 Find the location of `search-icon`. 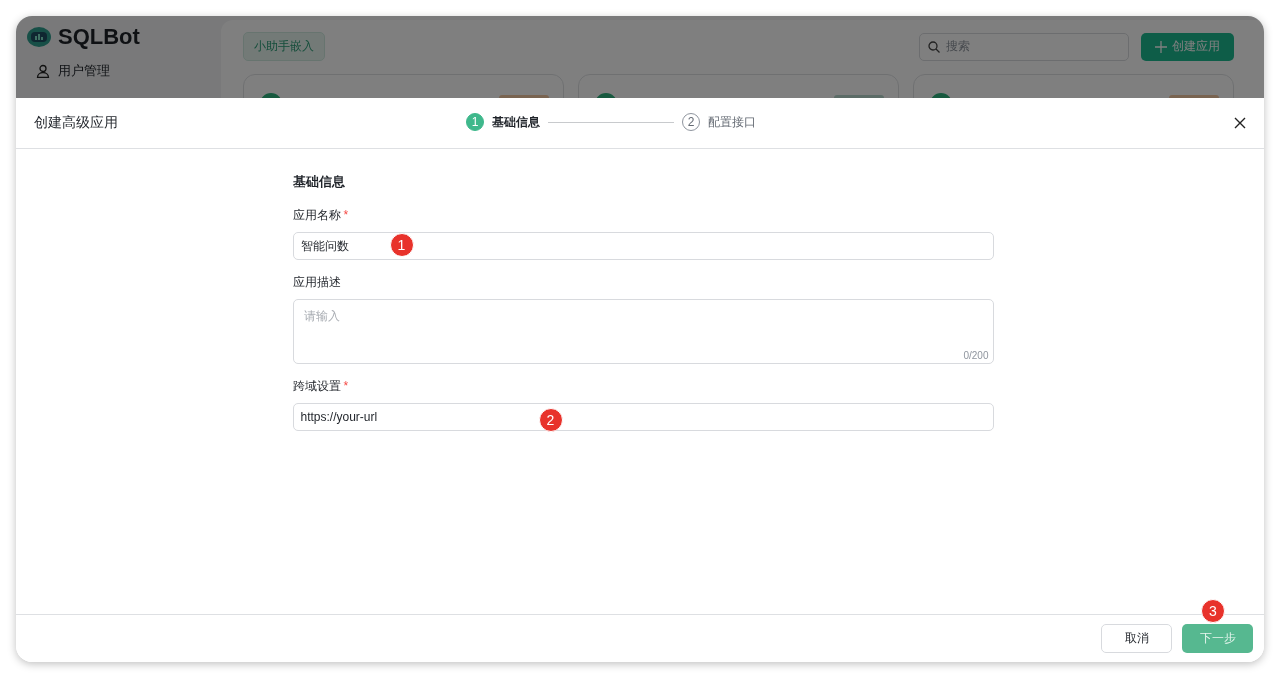

search-icon is located at coordinates (934, 46).